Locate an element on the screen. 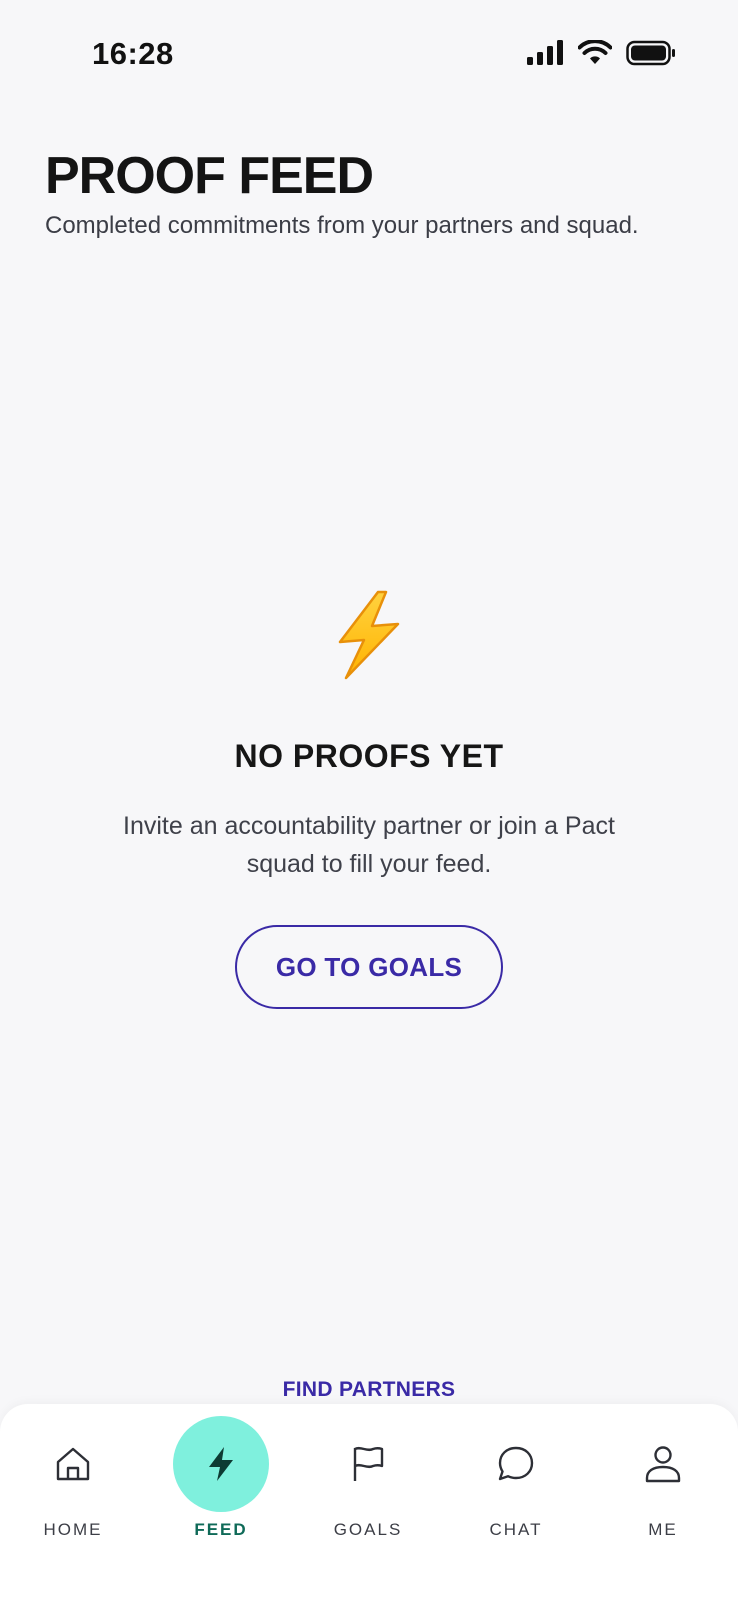 The width and height of the screenshot is (738, 1600). goals-icon-container is located at coordinates (368, 1464).